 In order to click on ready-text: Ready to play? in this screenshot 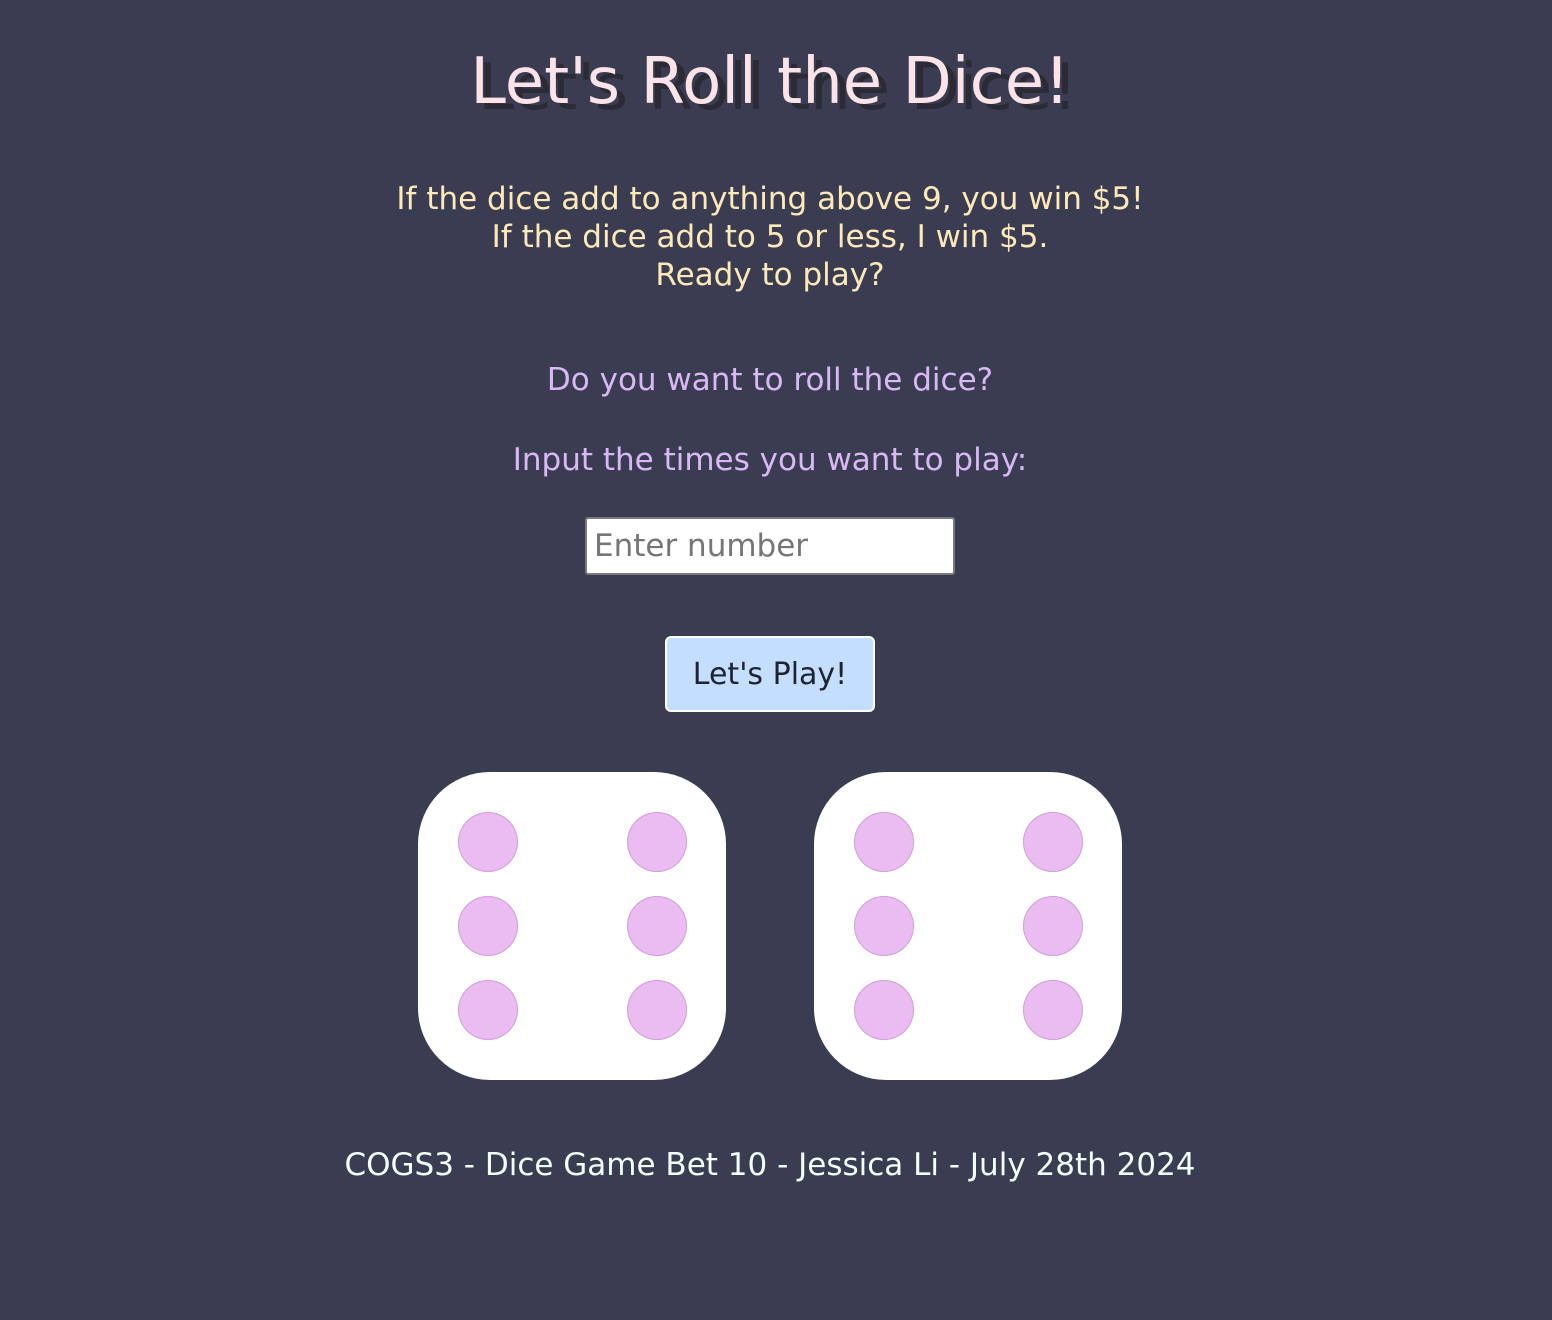, I will do `click(770, 275)`.